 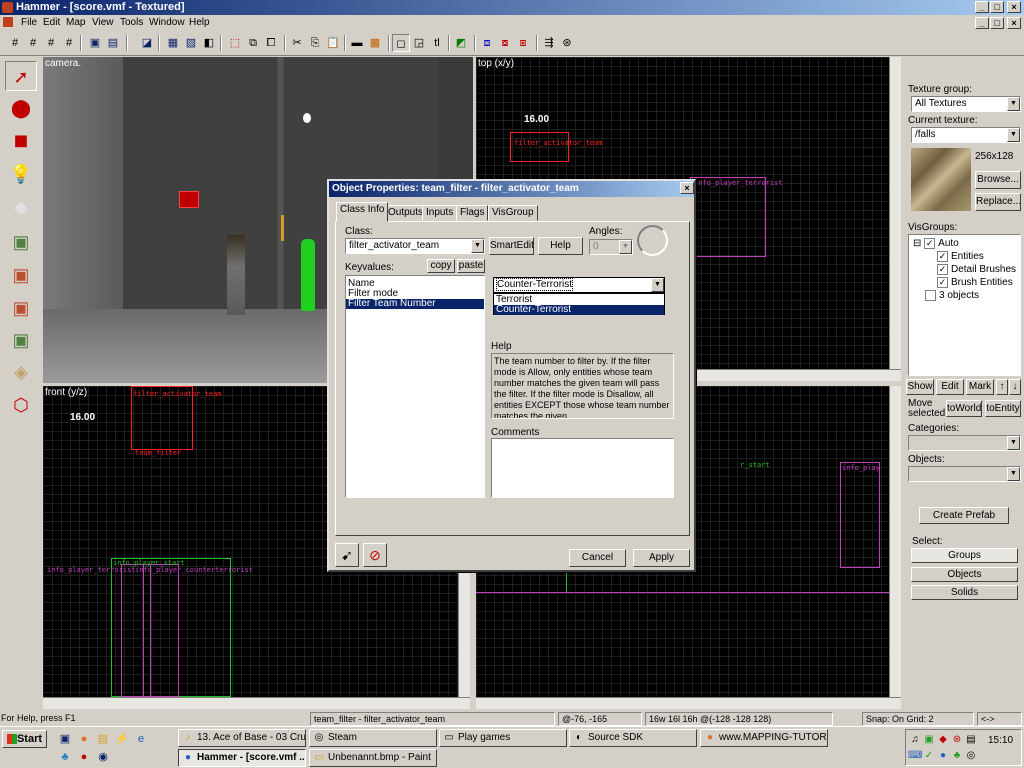 I want to click on to-world-button: toWorld, so click(x=964, y=408).